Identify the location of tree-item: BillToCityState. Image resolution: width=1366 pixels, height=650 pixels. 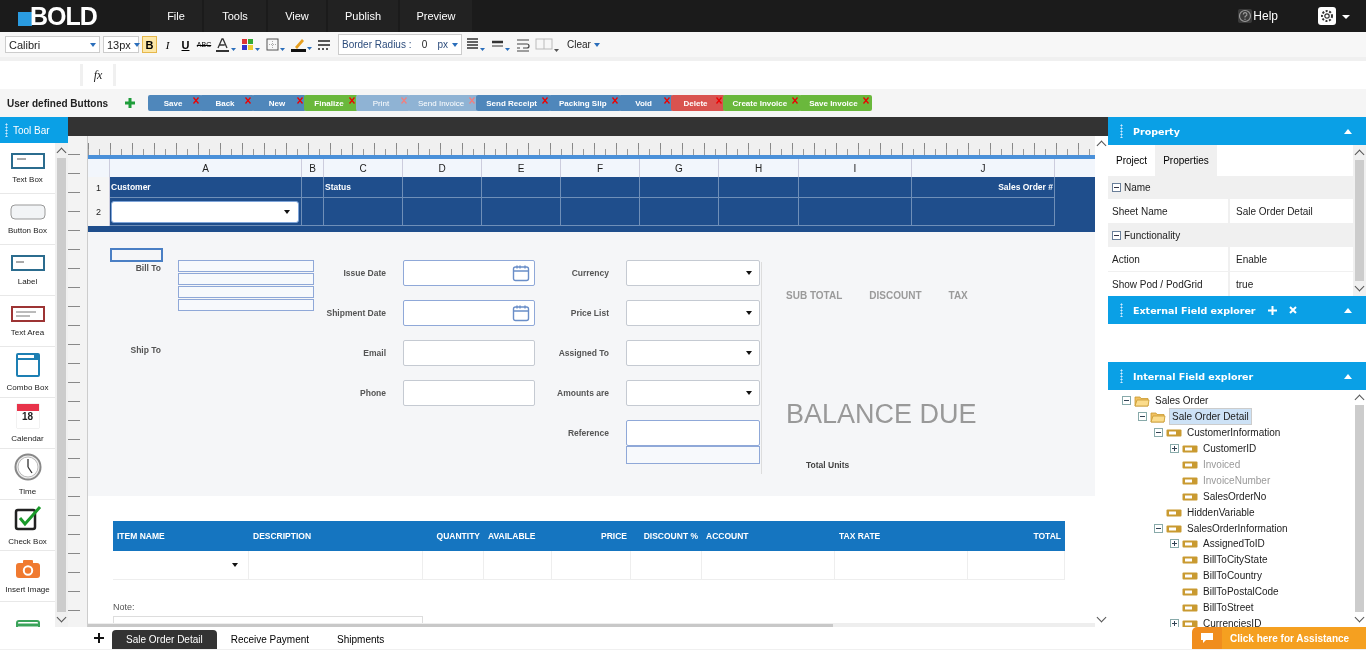
(1235, 560).